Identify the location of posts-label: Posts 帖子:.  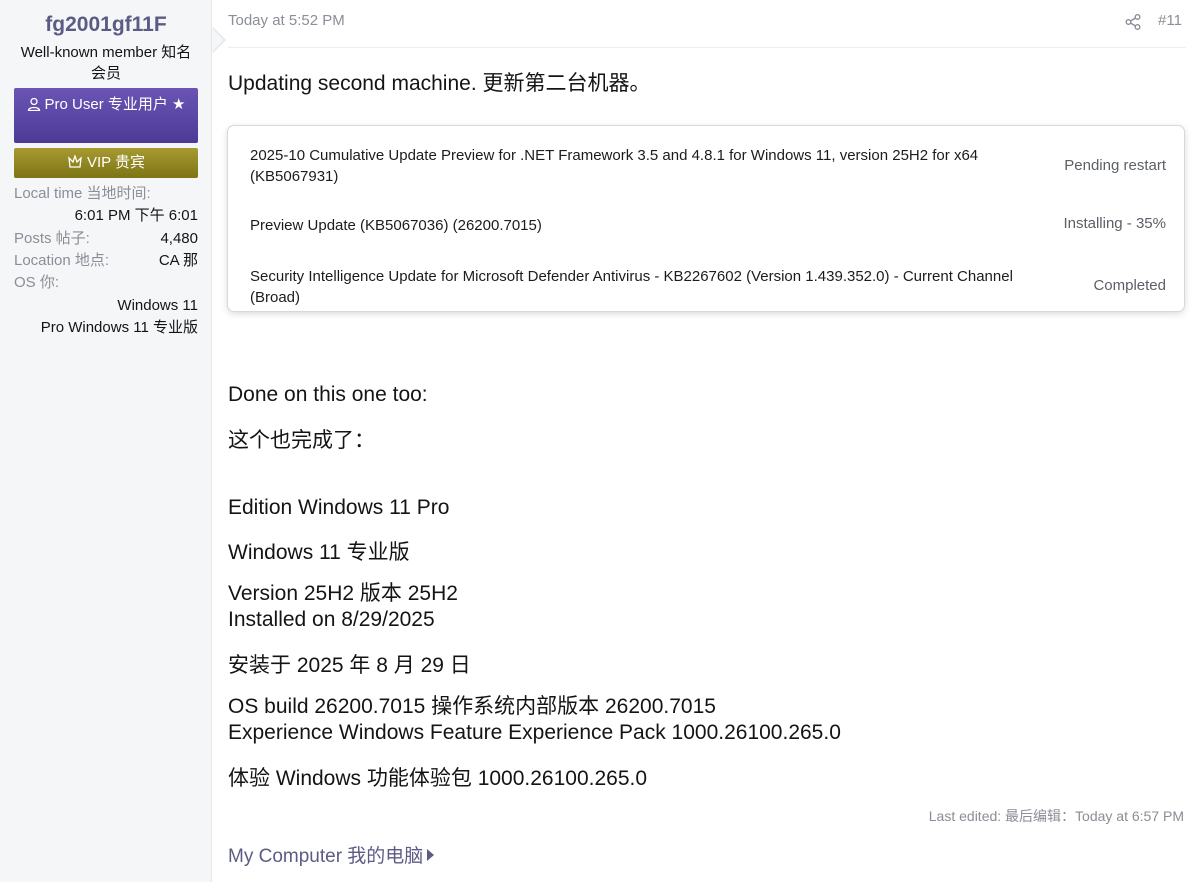
(52, 238).